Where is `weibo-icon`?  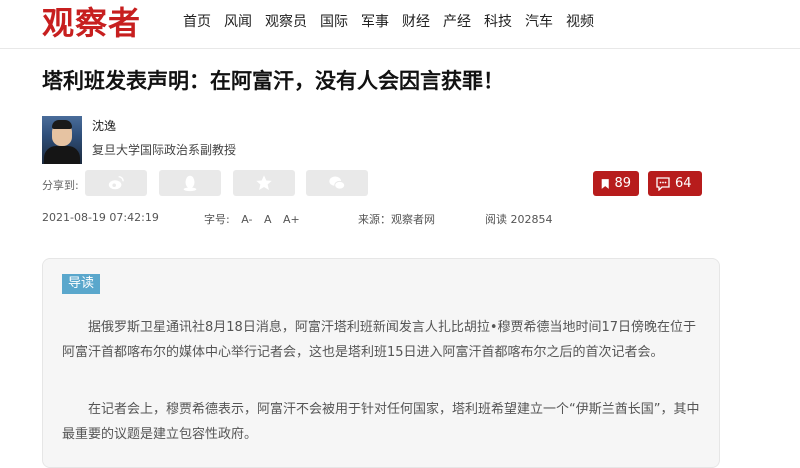 weibo-icon is located at coordinates (116, 182).